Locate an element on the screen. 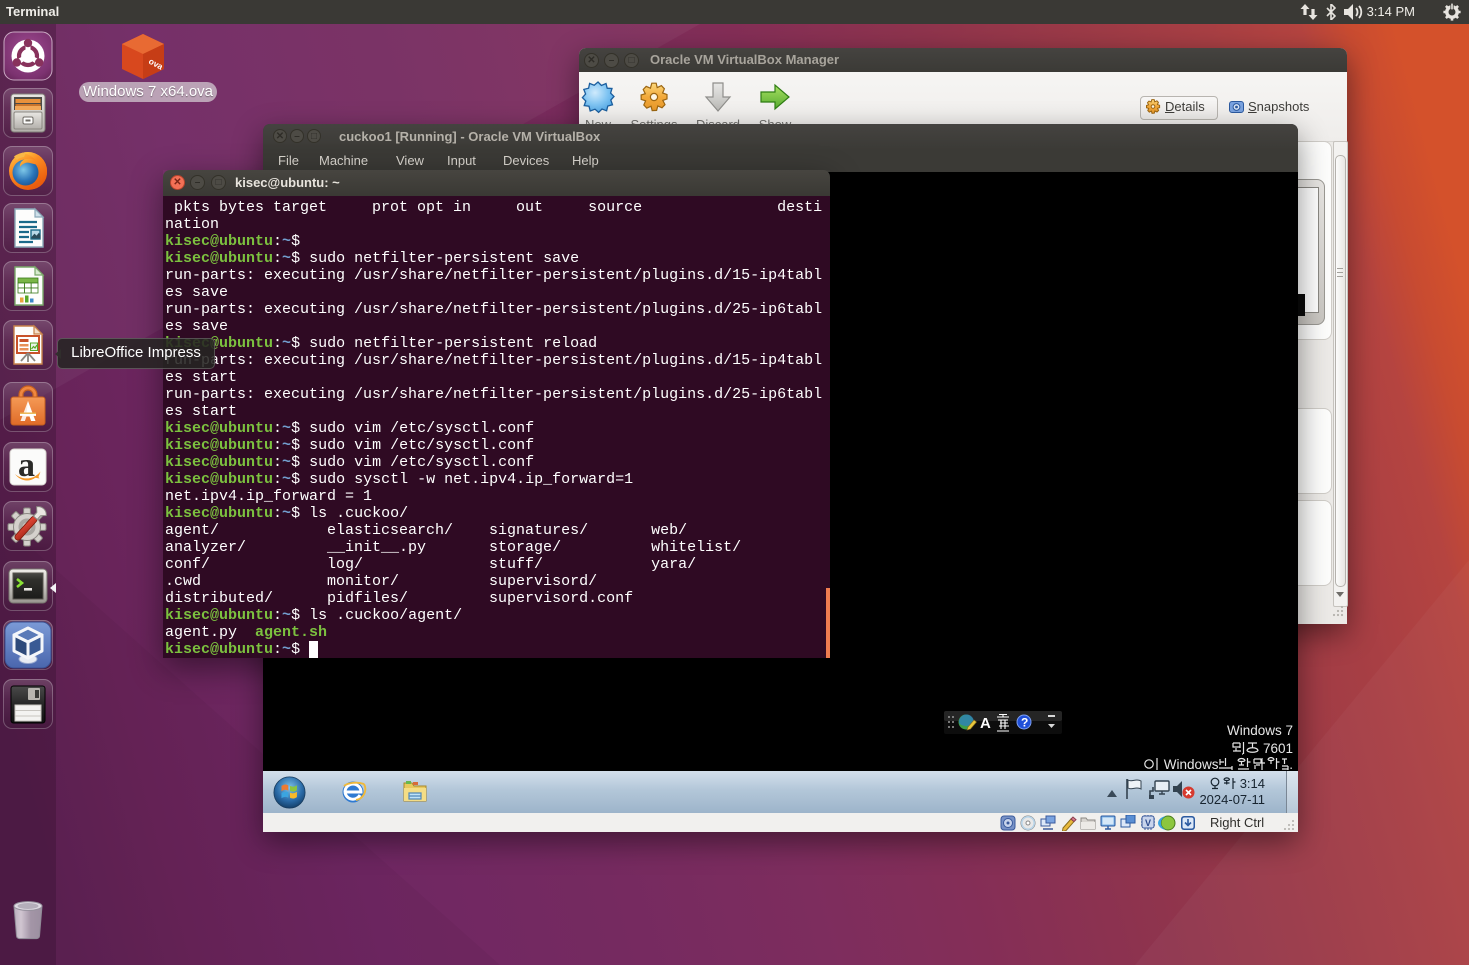  svg-text: V is located at coordinates (1148, 823).